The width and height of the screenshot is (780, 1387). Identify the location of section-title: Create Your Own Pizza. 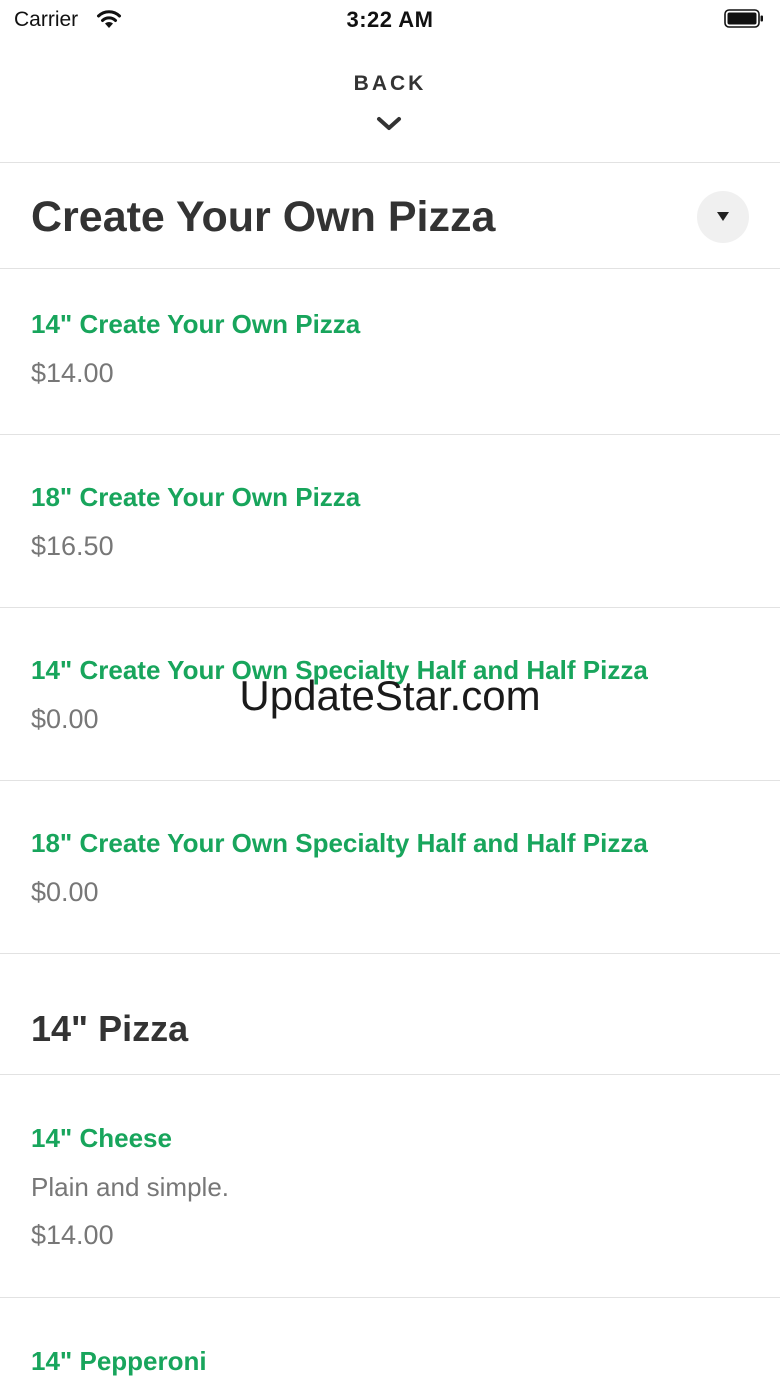
(263, 217).